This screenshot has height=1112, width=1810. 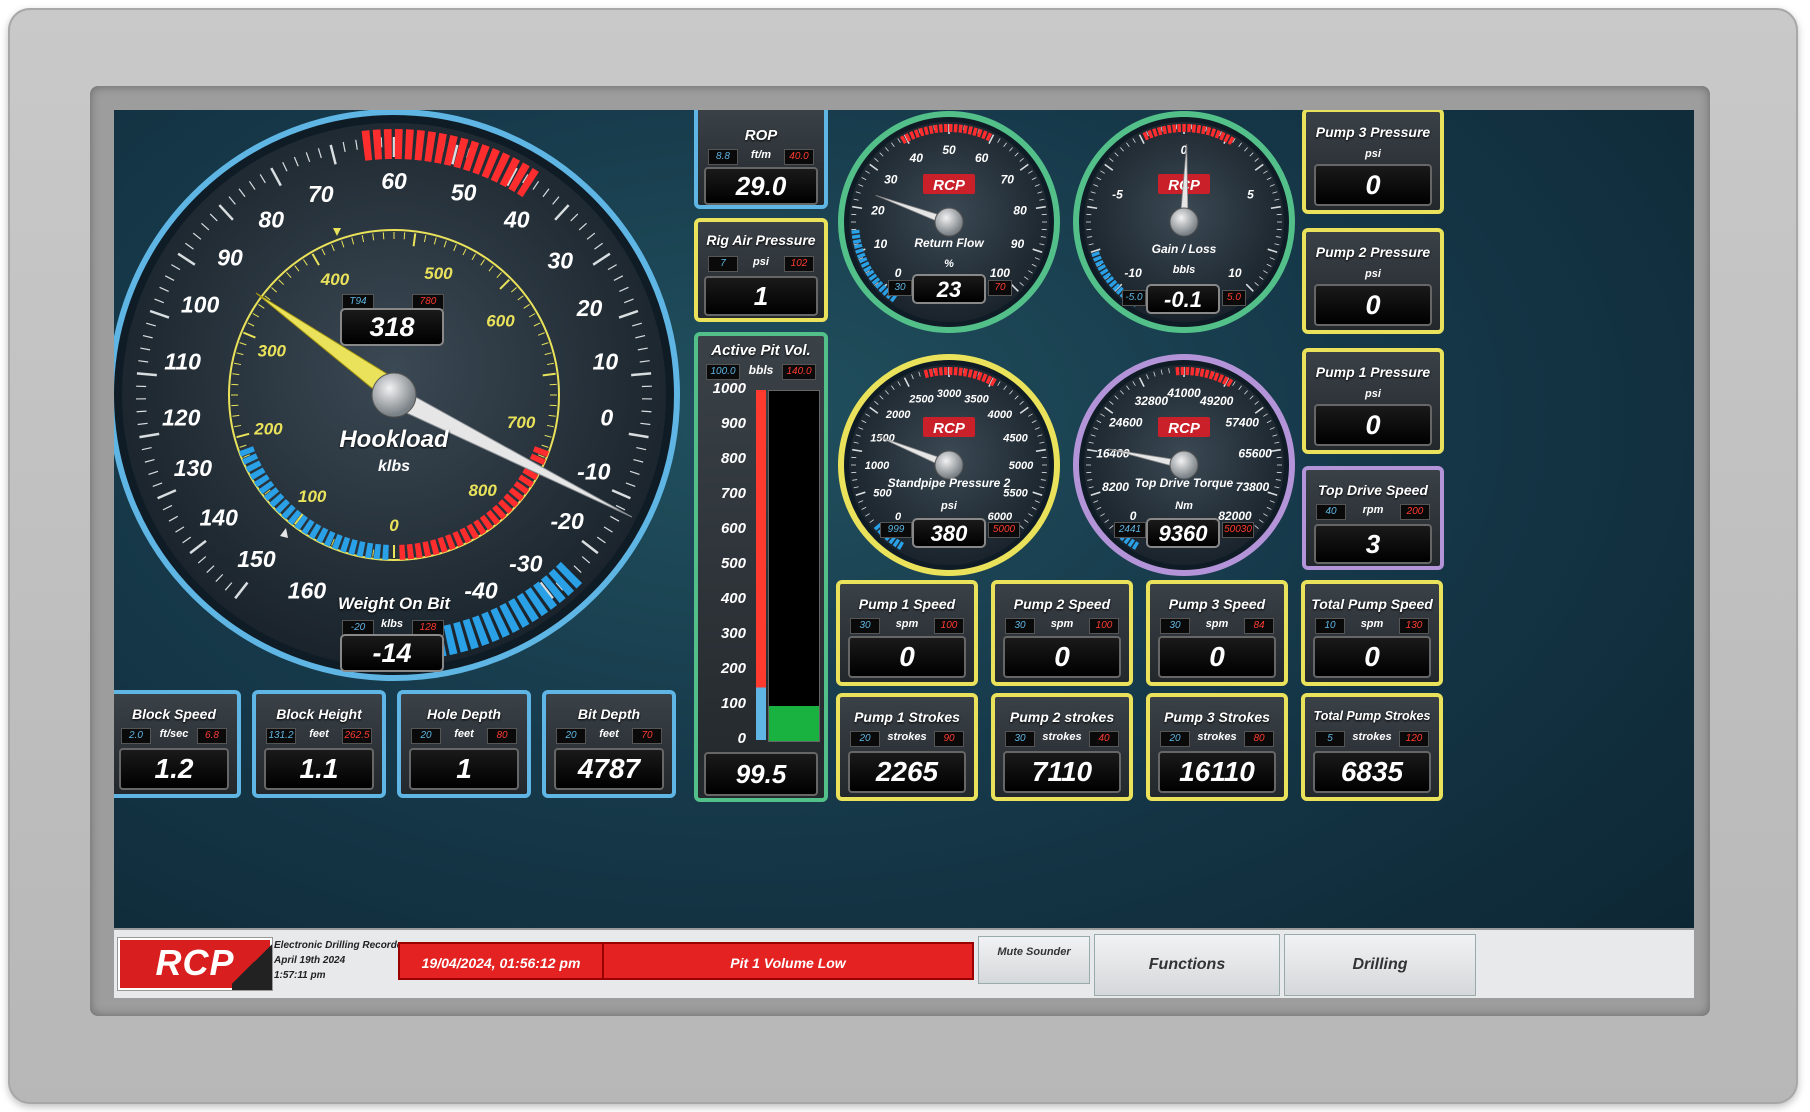 I want to click on block-height-title: Block Height, so click(x=319, y=714).